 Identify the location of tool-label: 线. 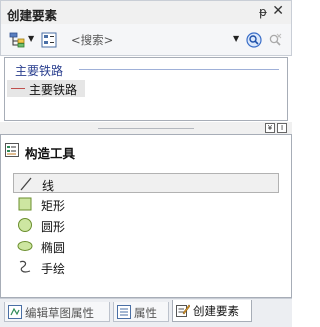
(48, 186).